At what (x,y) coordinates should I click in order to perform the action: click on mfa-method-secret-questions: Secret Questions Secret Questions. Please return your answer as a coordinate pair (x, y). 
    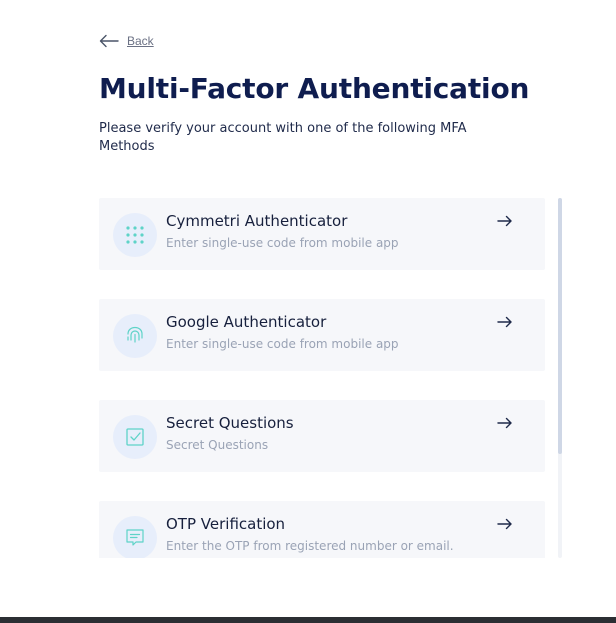
    Looking at the image, I should click on (322, 436).